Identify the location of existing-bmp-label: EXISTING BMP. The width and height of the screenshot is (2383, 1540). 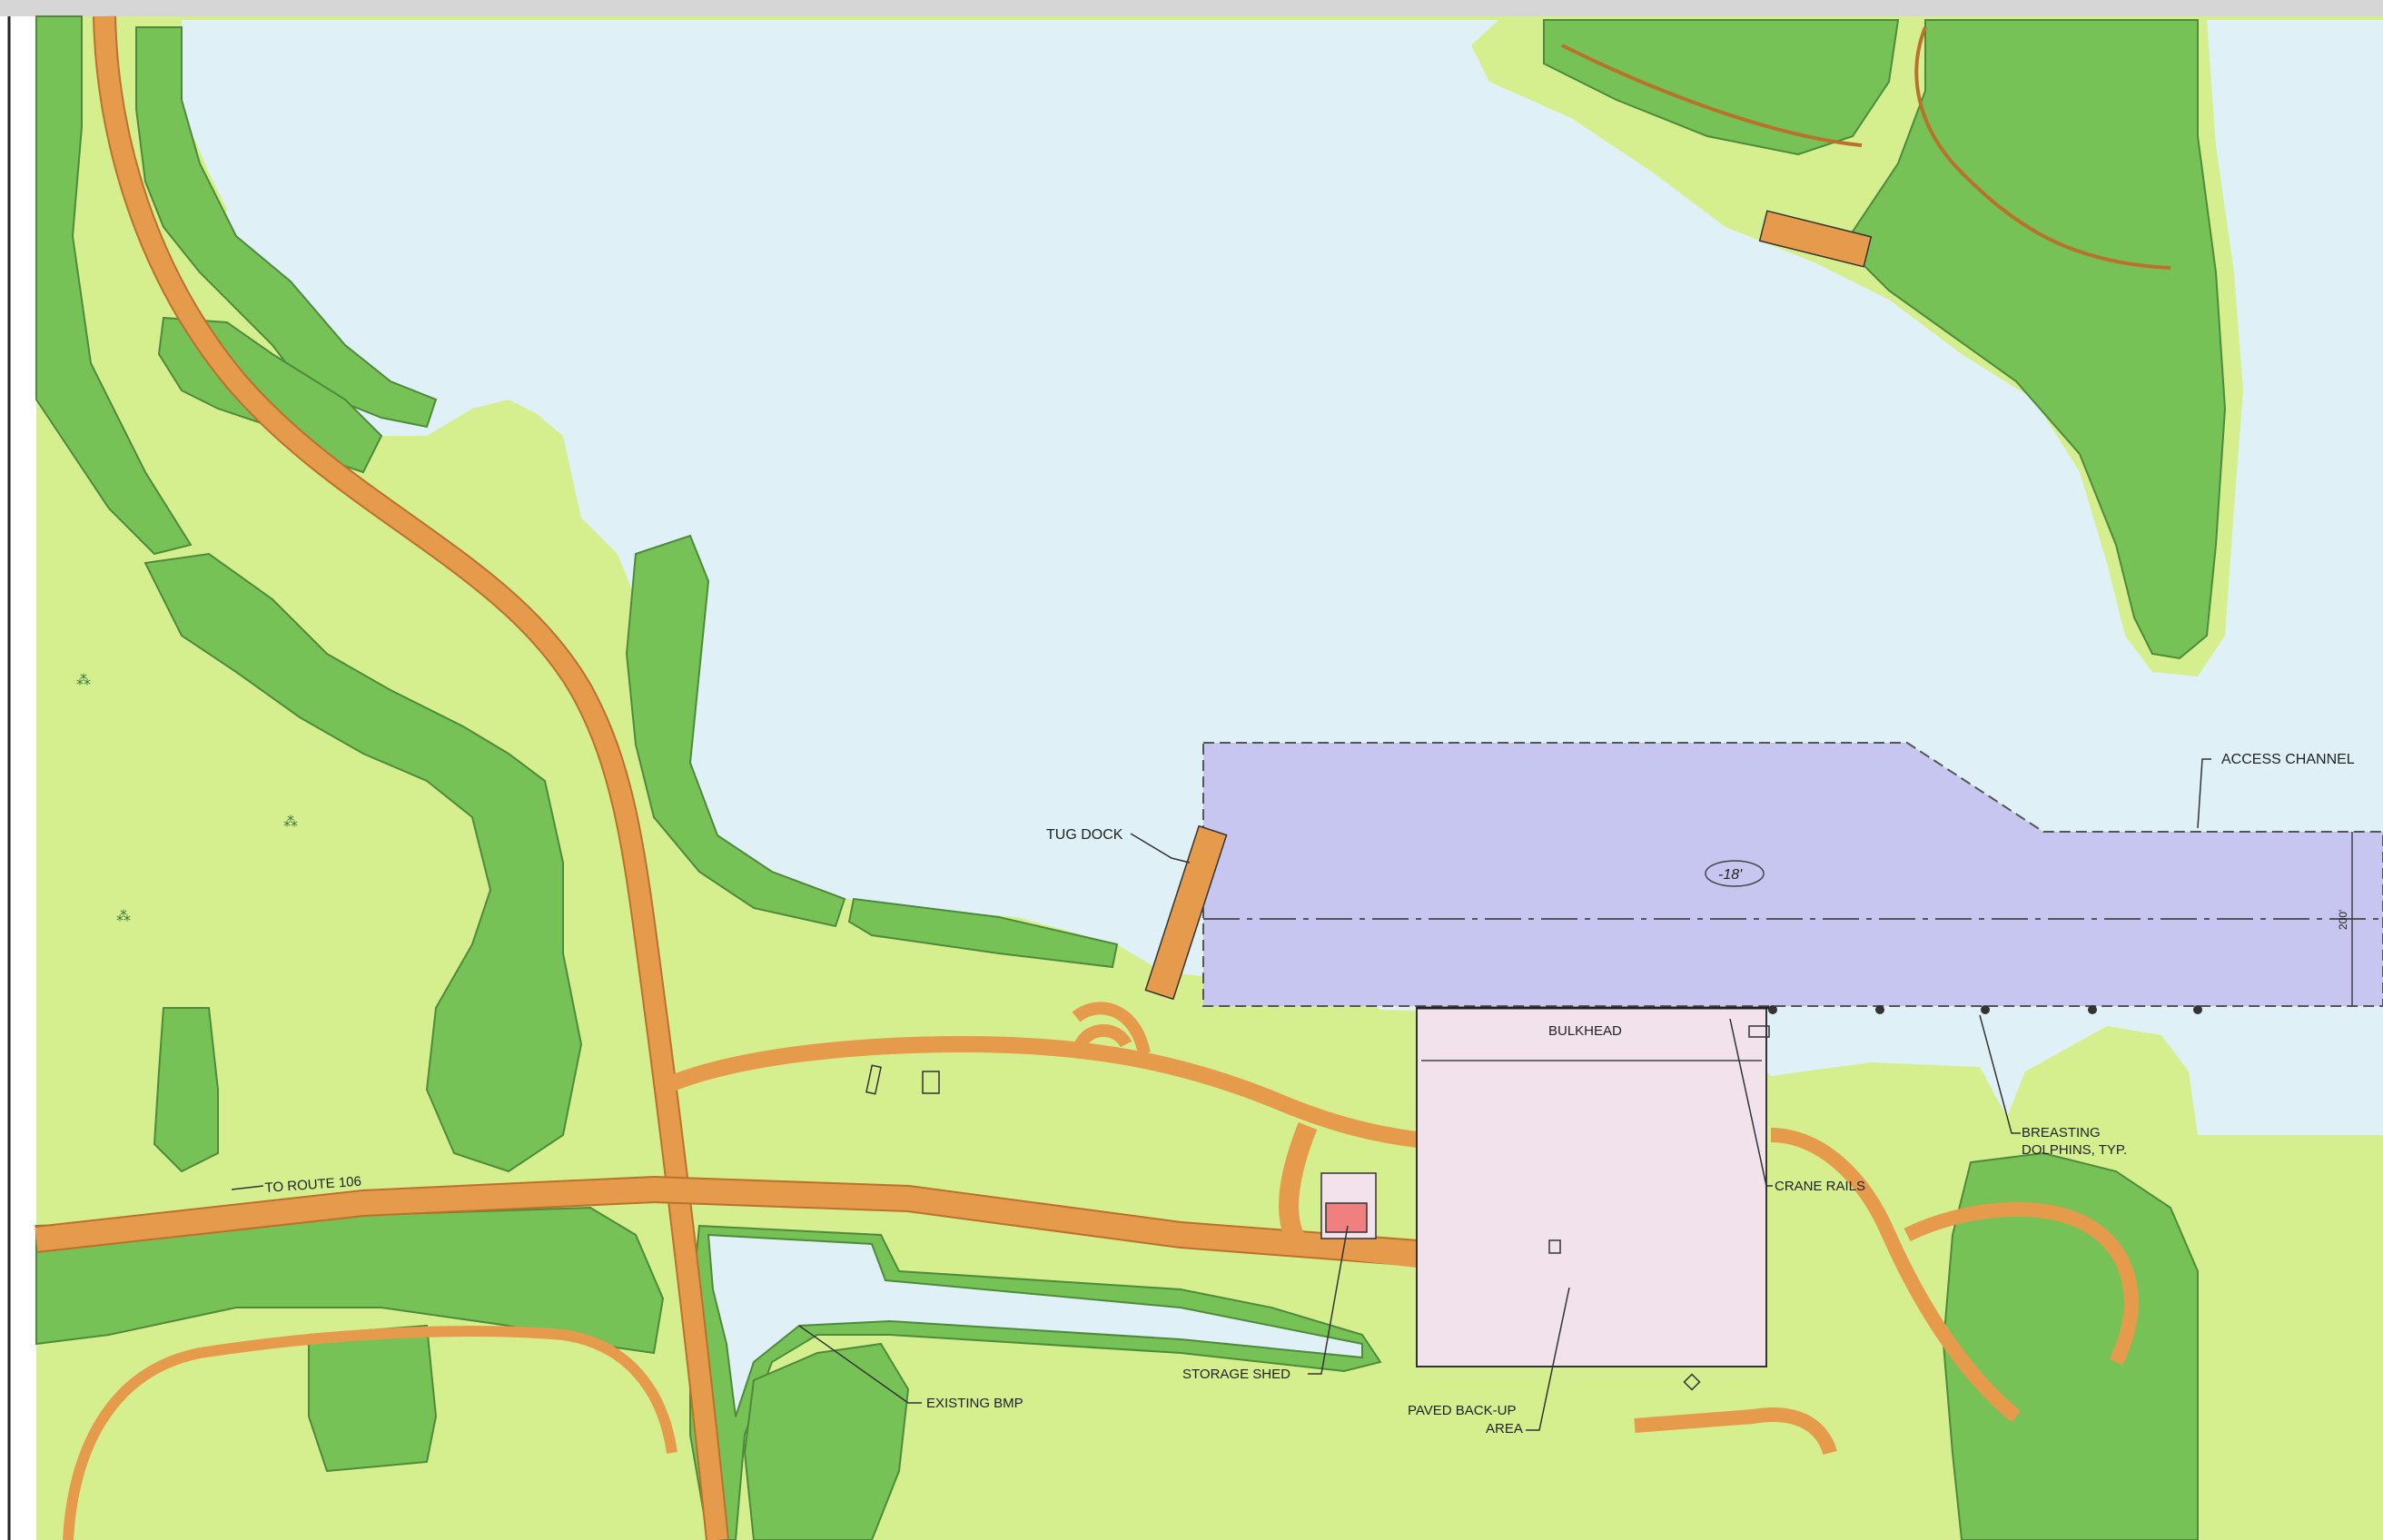
(974, 1403).